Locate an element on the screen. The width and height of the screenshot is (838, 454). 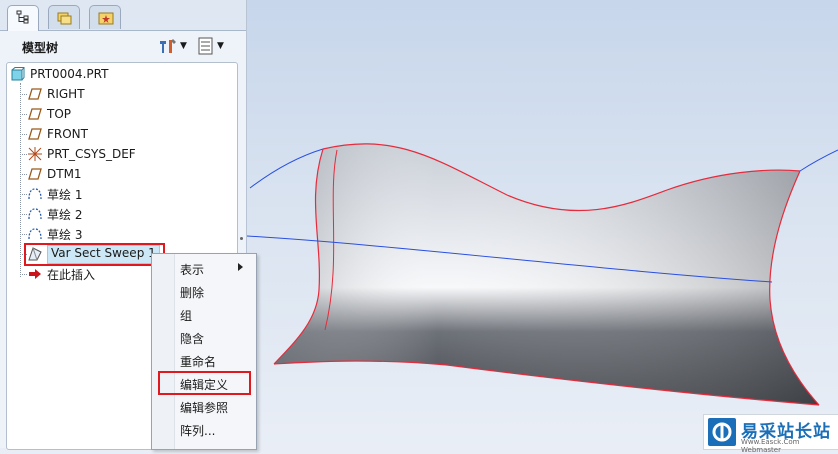
settings-button: ▼ is located at coordinates (172, 46).